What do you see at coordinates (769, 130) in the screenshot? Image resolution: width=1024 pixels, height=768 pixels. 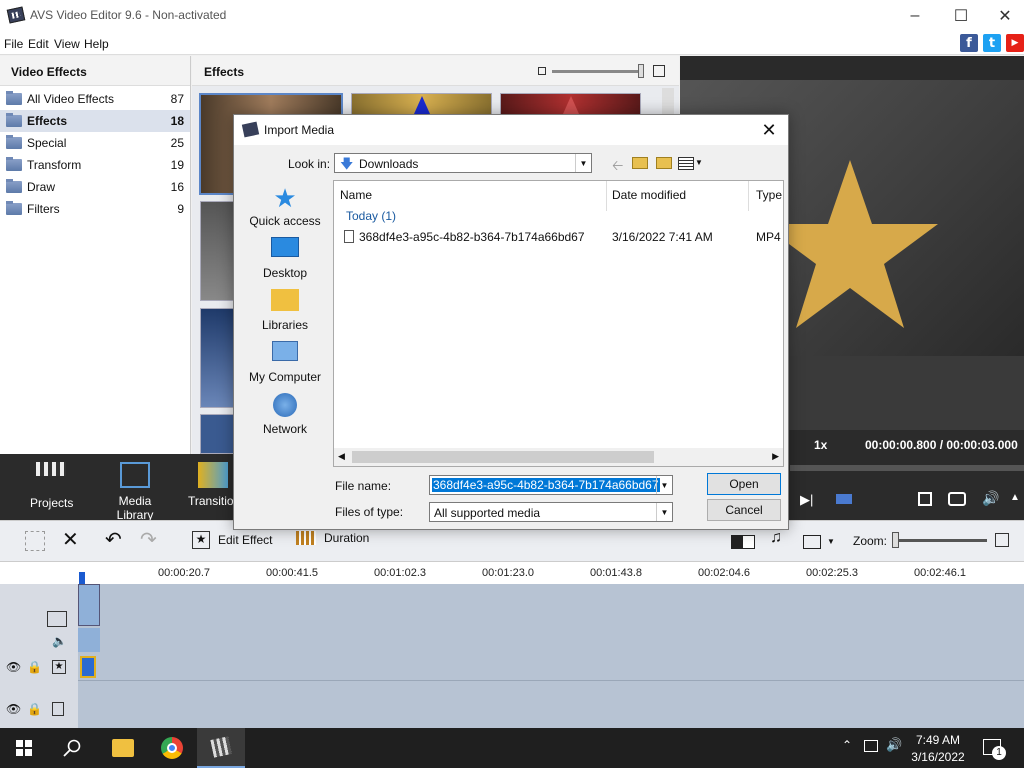 I see `dialog-close-icon: ✕` at bounding box center [769, 130].